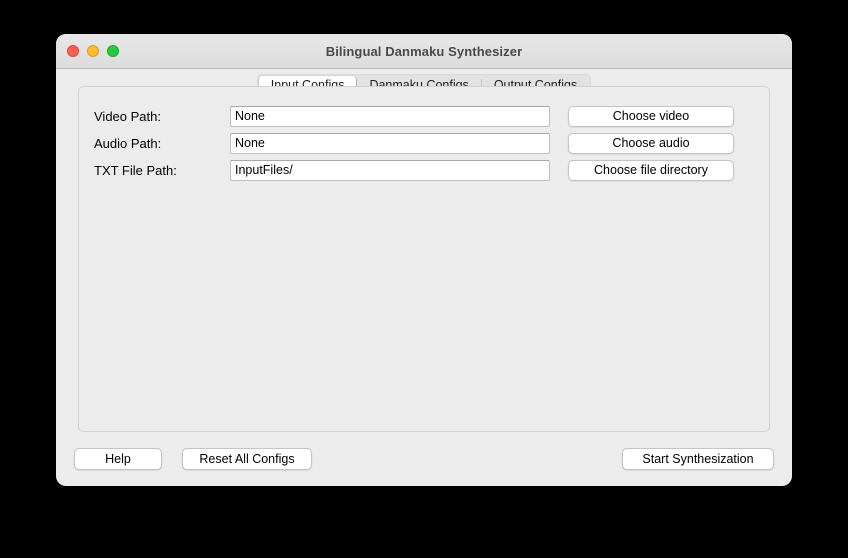  I want to click on window-title: Bilingual Danmaku Synthesizer, so click(424, 51).